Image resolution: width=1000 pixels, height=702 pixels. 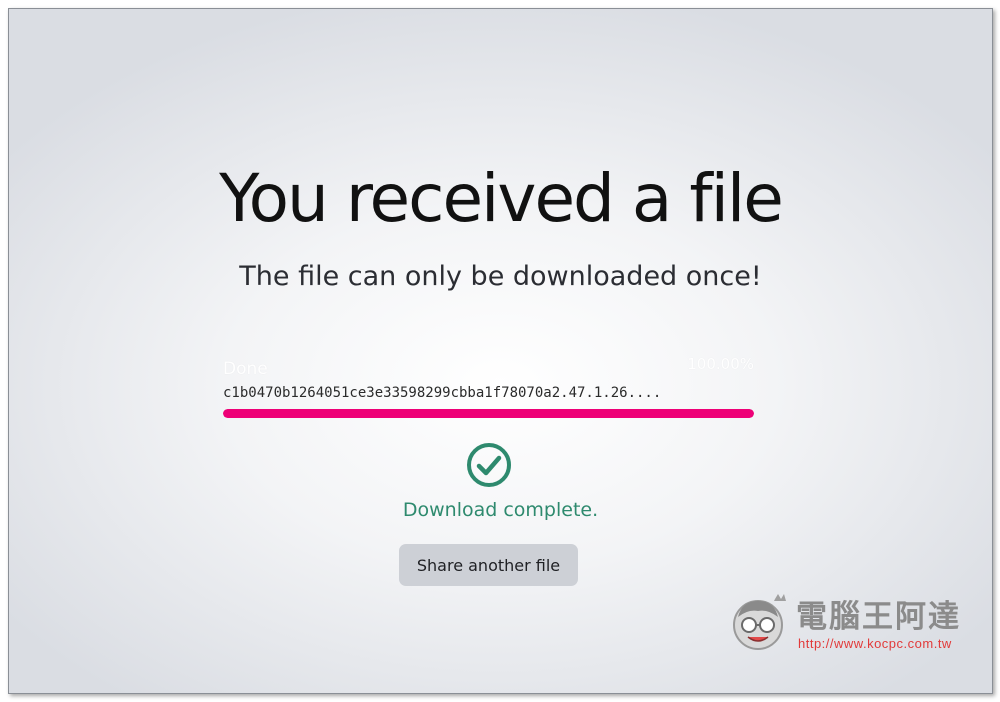 What do you see at coordinates (759, 622) in the screenshot?
I see `mascot-face-icon` at bounding box center [759, 622].